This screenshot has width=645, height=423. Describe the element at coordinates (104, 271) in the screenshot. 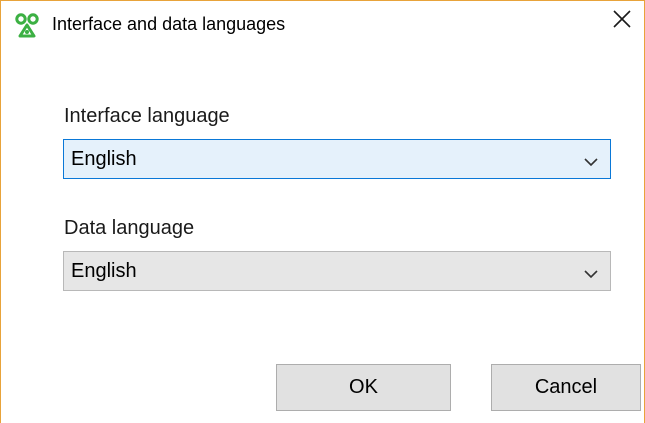

I see `data-language-value: English` at that location.